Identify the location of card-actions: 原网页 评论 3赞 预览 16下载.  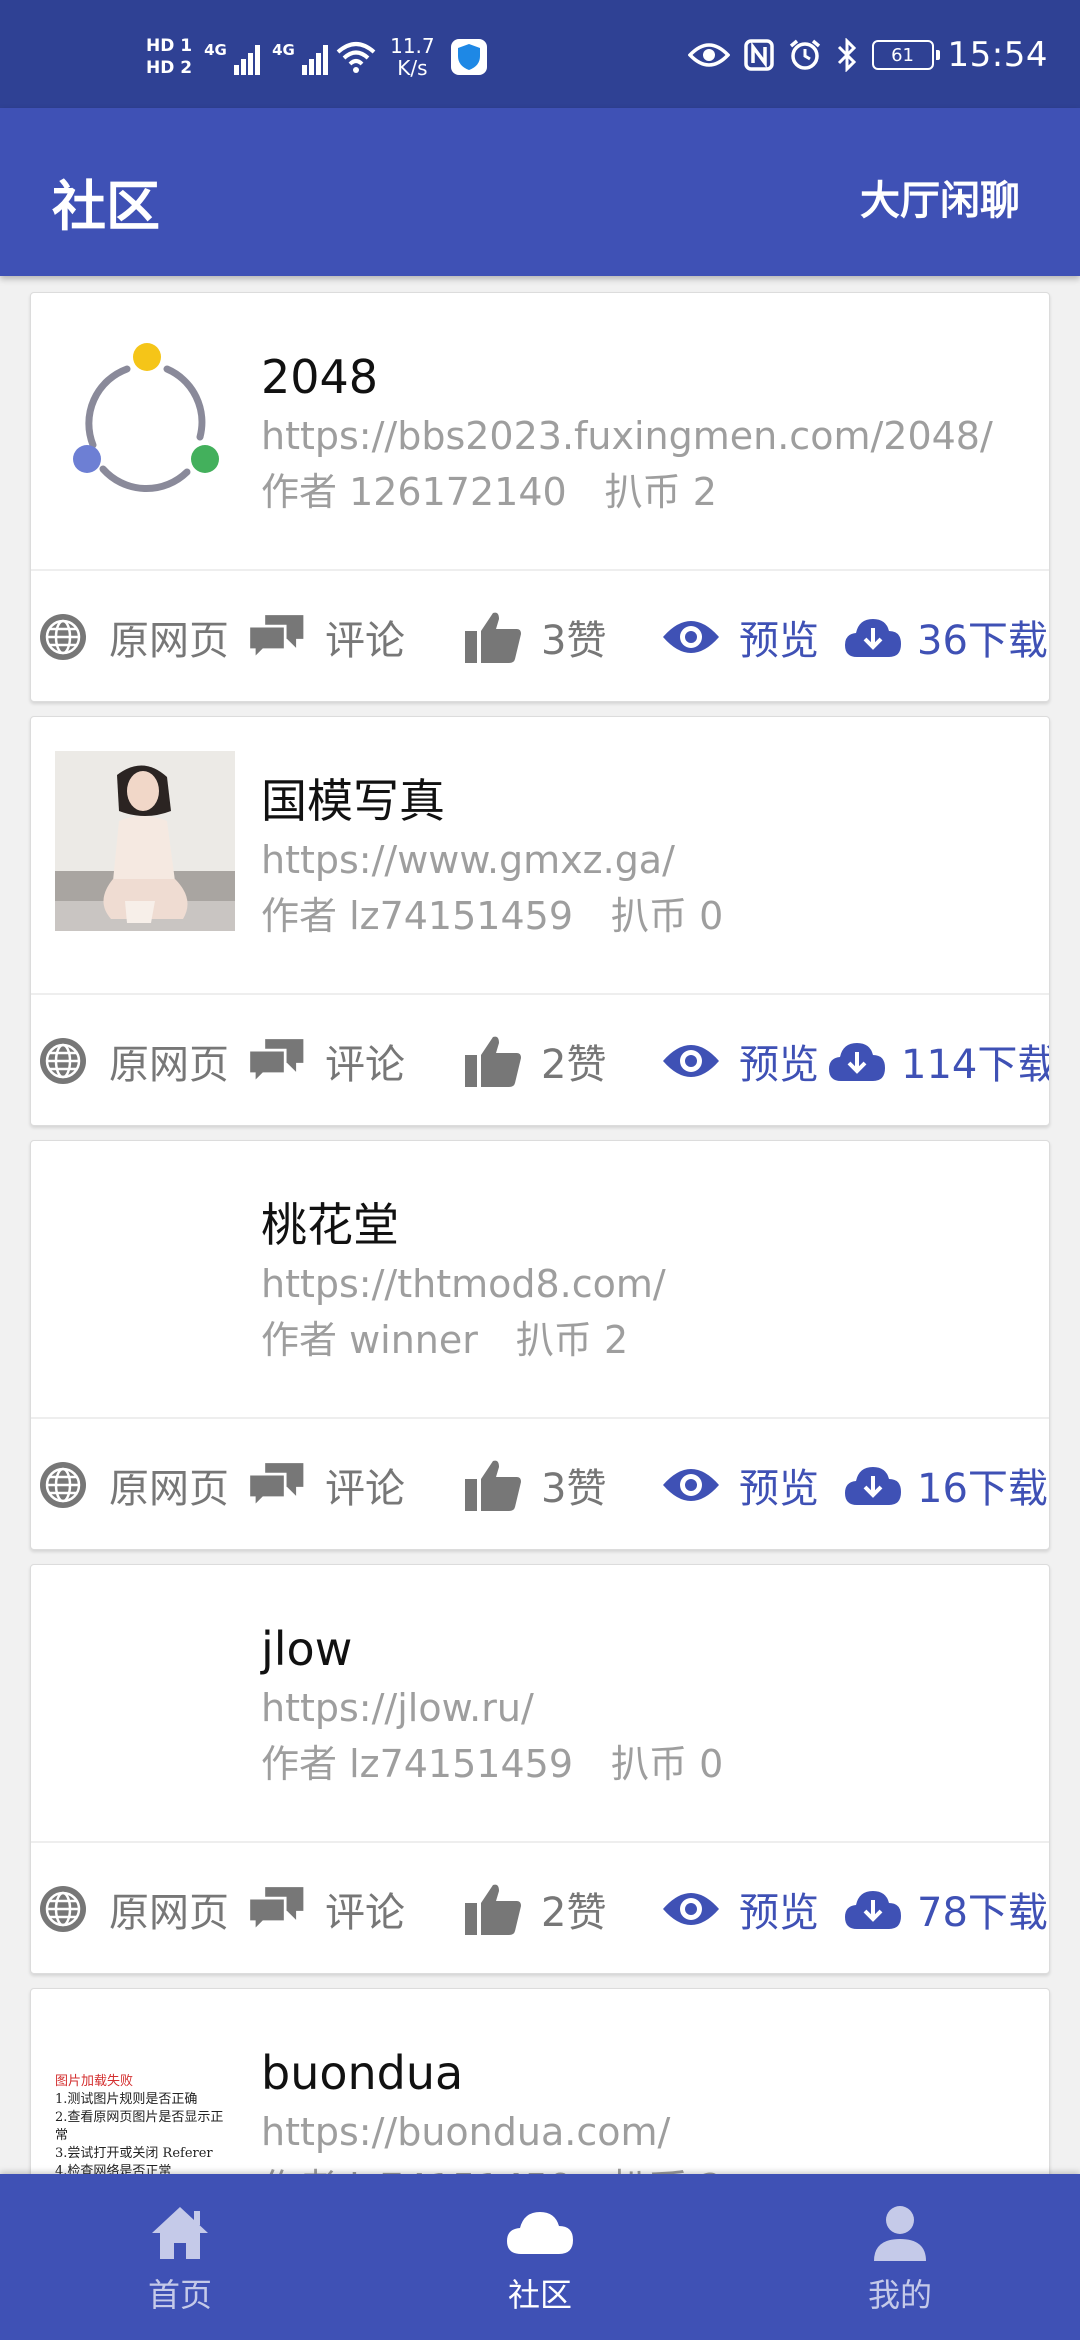
(540, 1484).